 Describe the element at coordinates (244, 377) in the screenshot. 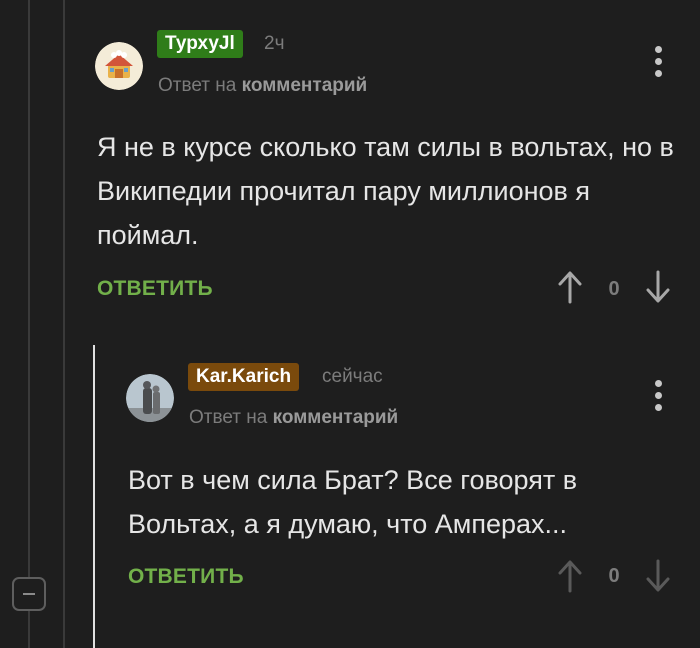

I see `username: Kar.Karich` at that location.